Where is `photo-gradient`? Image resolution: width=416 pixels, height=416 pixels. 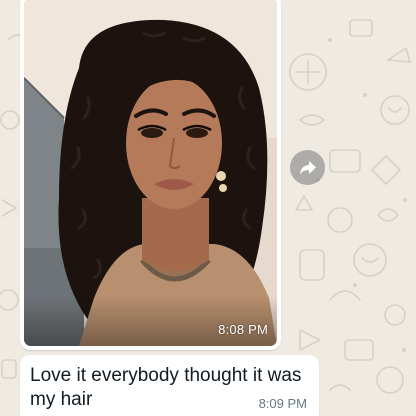 photo-gradient is located at coordinates (150, 321).